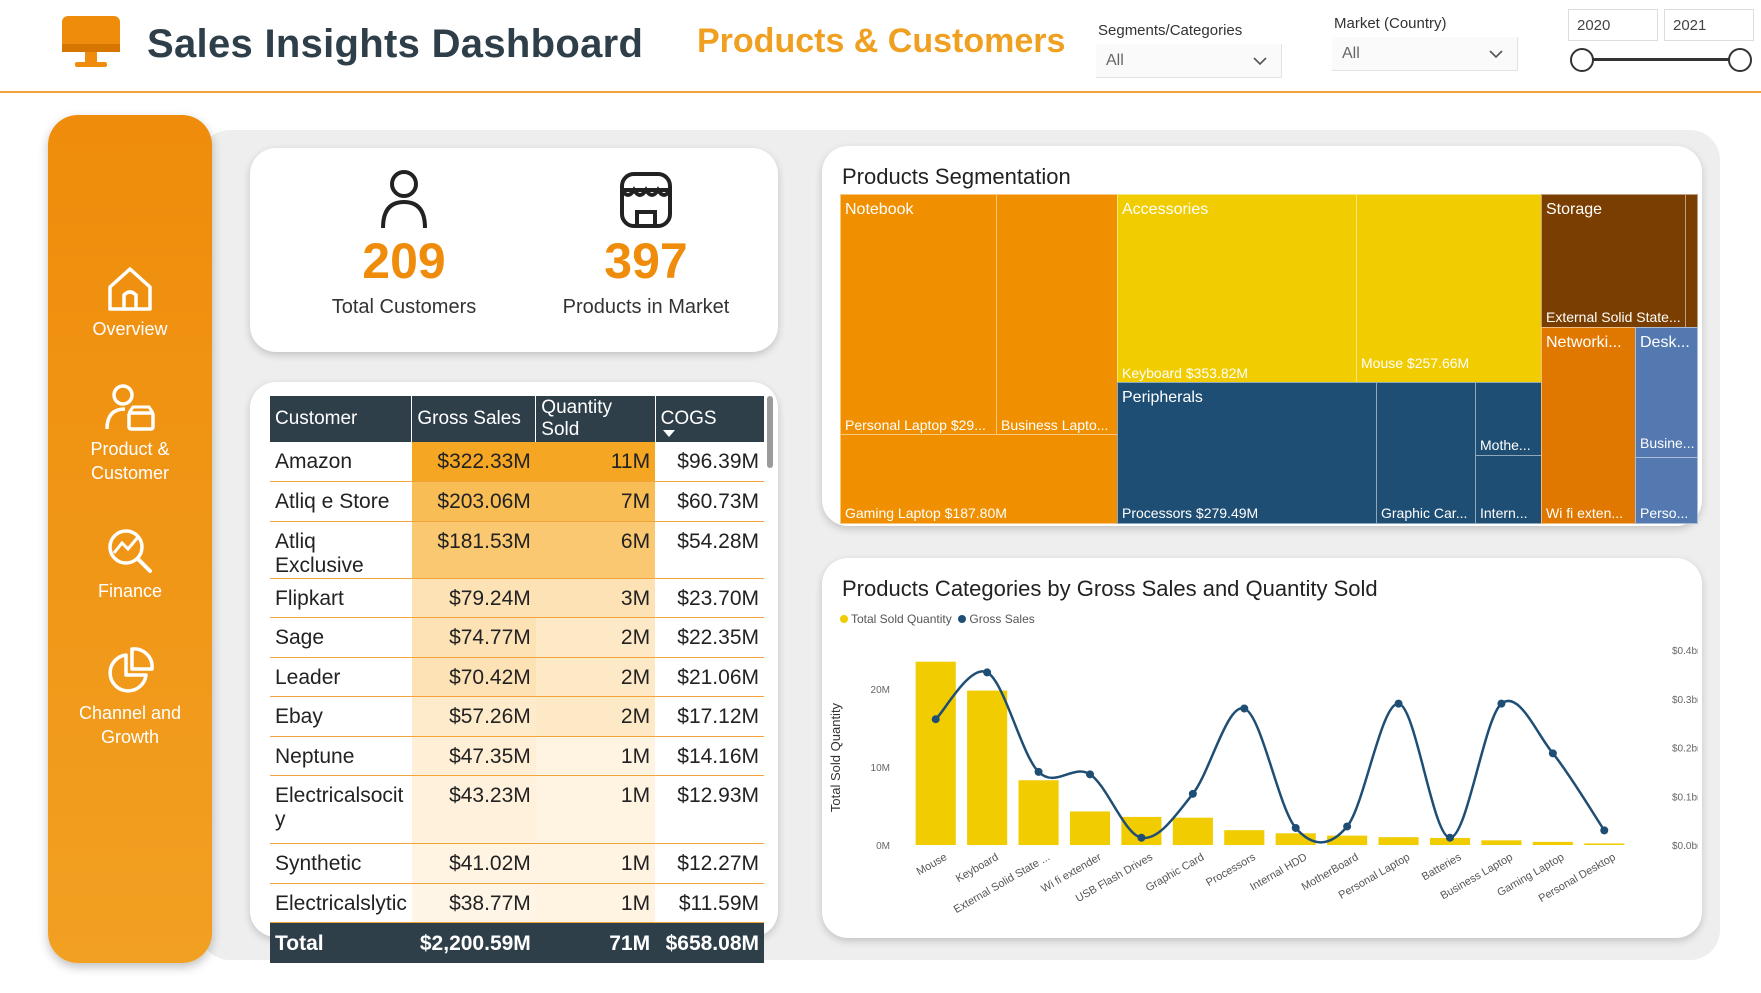 The height and width of the screenshot is (993, 1761). I want to click on cell-gross-sales: $41.02M, so click(473, 863).